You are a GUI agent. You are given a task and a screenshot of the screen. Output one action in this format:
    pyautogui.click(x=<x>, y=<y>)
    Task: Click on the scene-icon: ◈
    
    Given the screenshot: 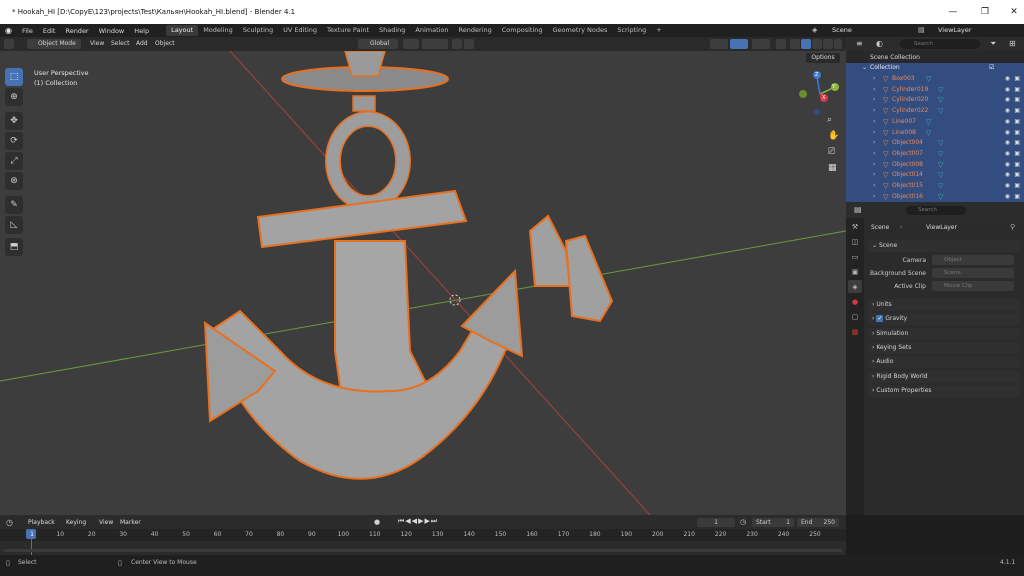 What is the action you would take?
    pyautogui.click(x=814, y=30)
    